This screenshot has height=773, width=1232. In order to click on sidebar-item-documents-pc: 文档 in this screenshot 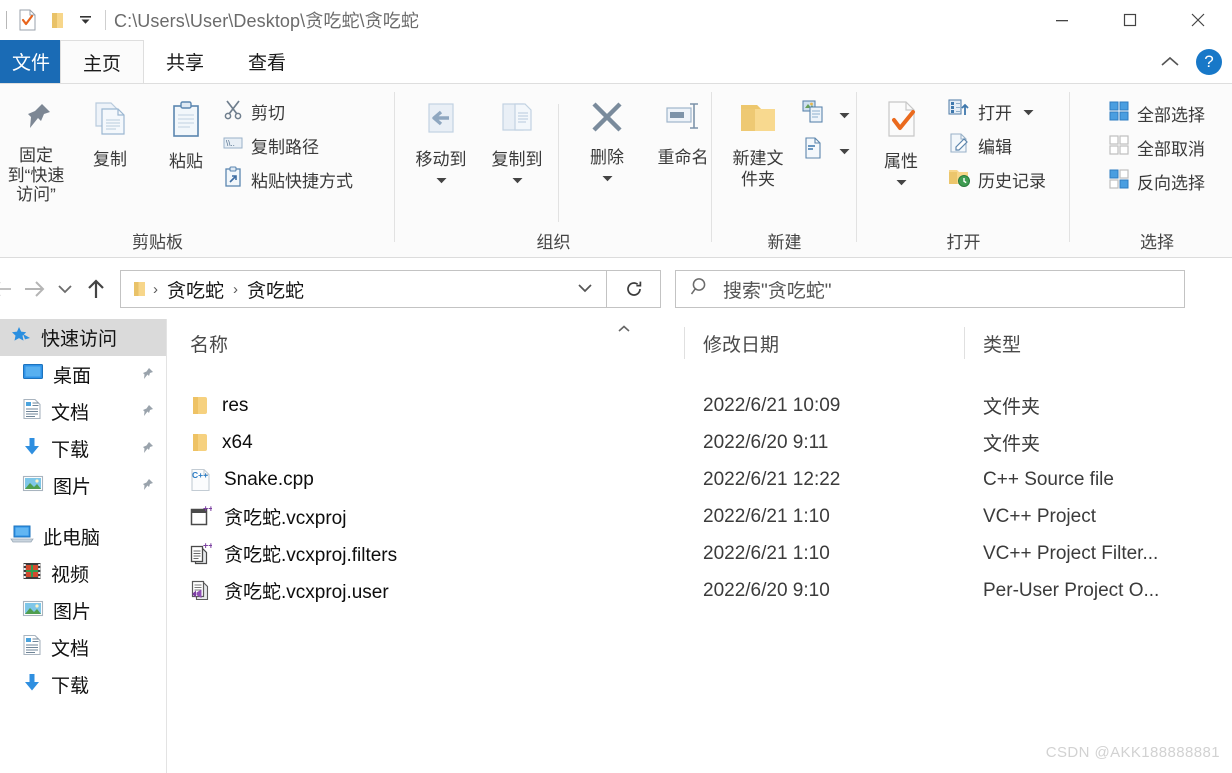, I will do `click(83, 647)`.